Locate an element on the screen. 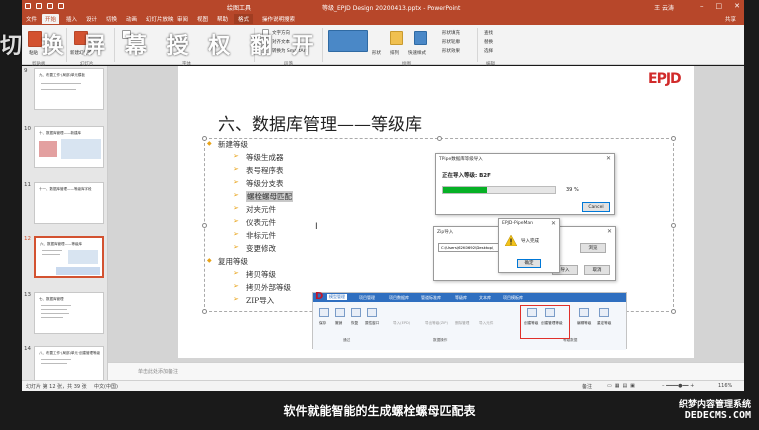  shape-outline-label: 形状轮廓 is located at coordinates (451, 42).